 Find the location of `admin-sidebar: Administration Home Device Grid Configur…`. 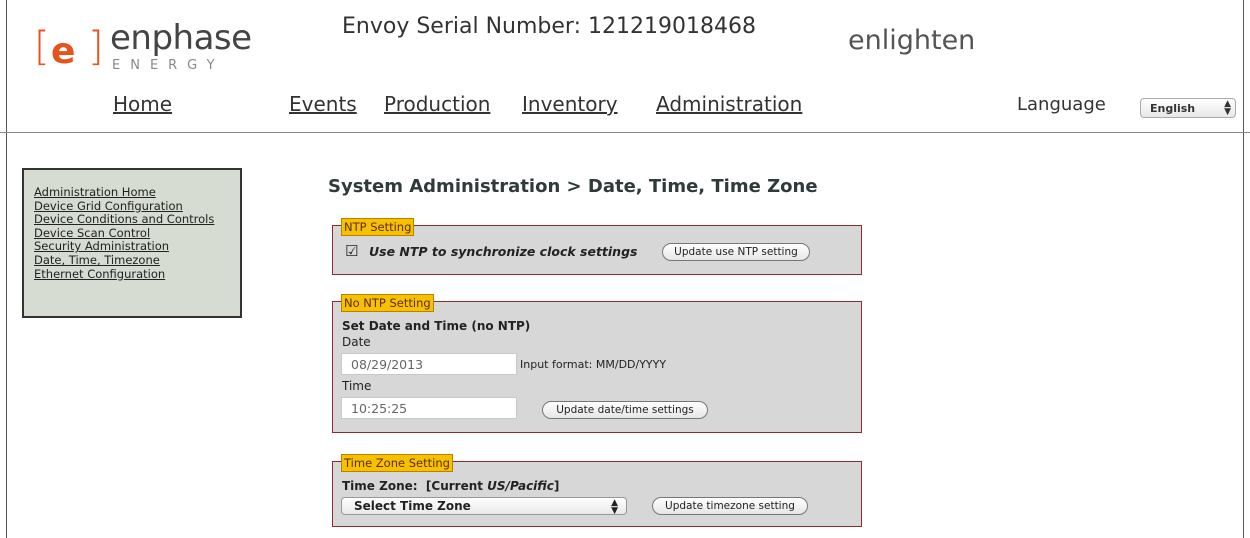

admin-sidebar: Administration Home Device Grid Configur… is located at coordinates (132, 243).